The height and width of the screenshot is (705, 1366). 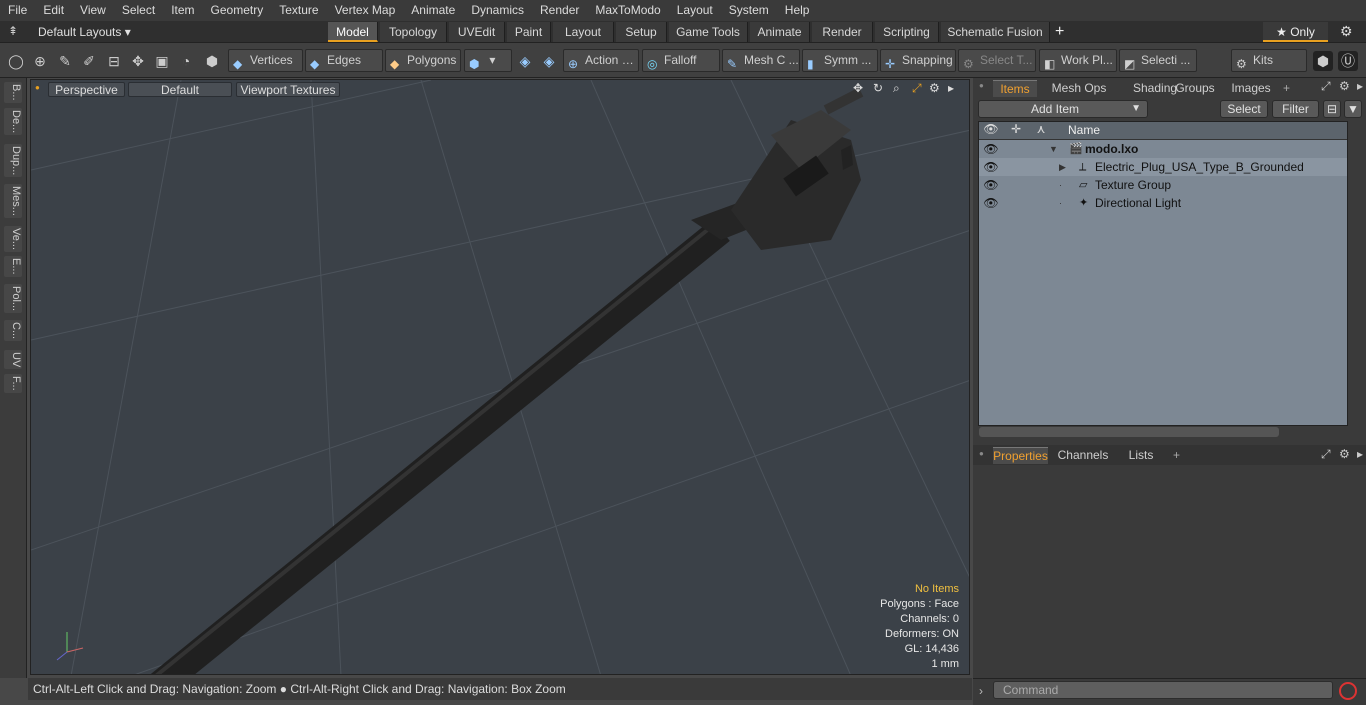 I want to click on props-gear-icon: ⚙, so click(x=1344, y=454).